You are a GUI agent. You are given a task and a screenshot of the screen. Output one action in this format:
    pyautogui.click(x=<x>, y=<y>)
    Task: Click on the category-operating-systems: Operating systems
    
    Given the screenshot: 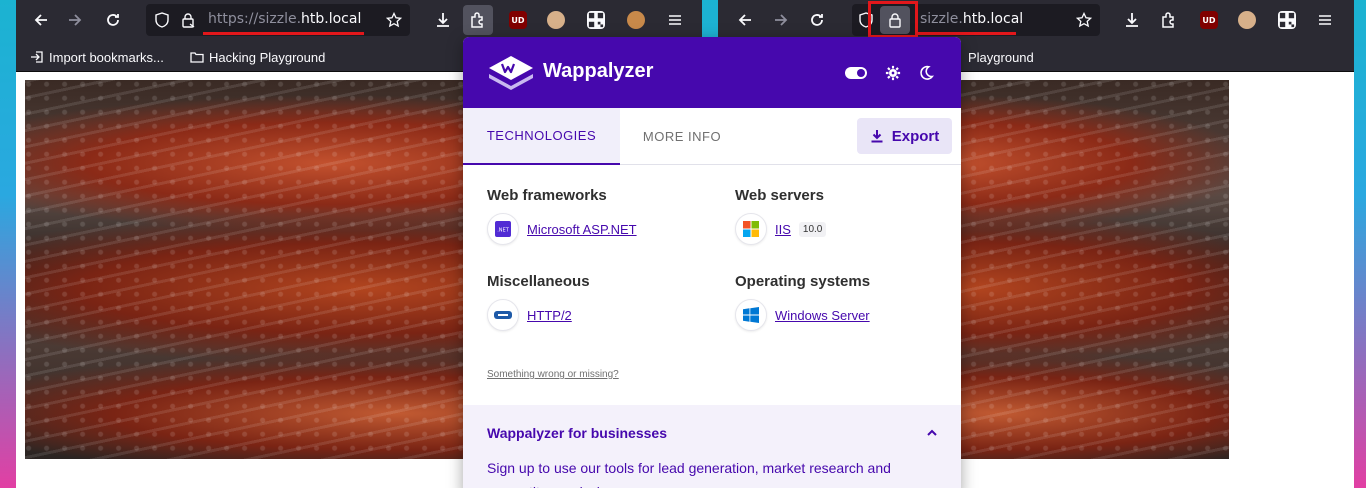 What is the action you would take?
    pyautogui.click(x=803, y=281)
    